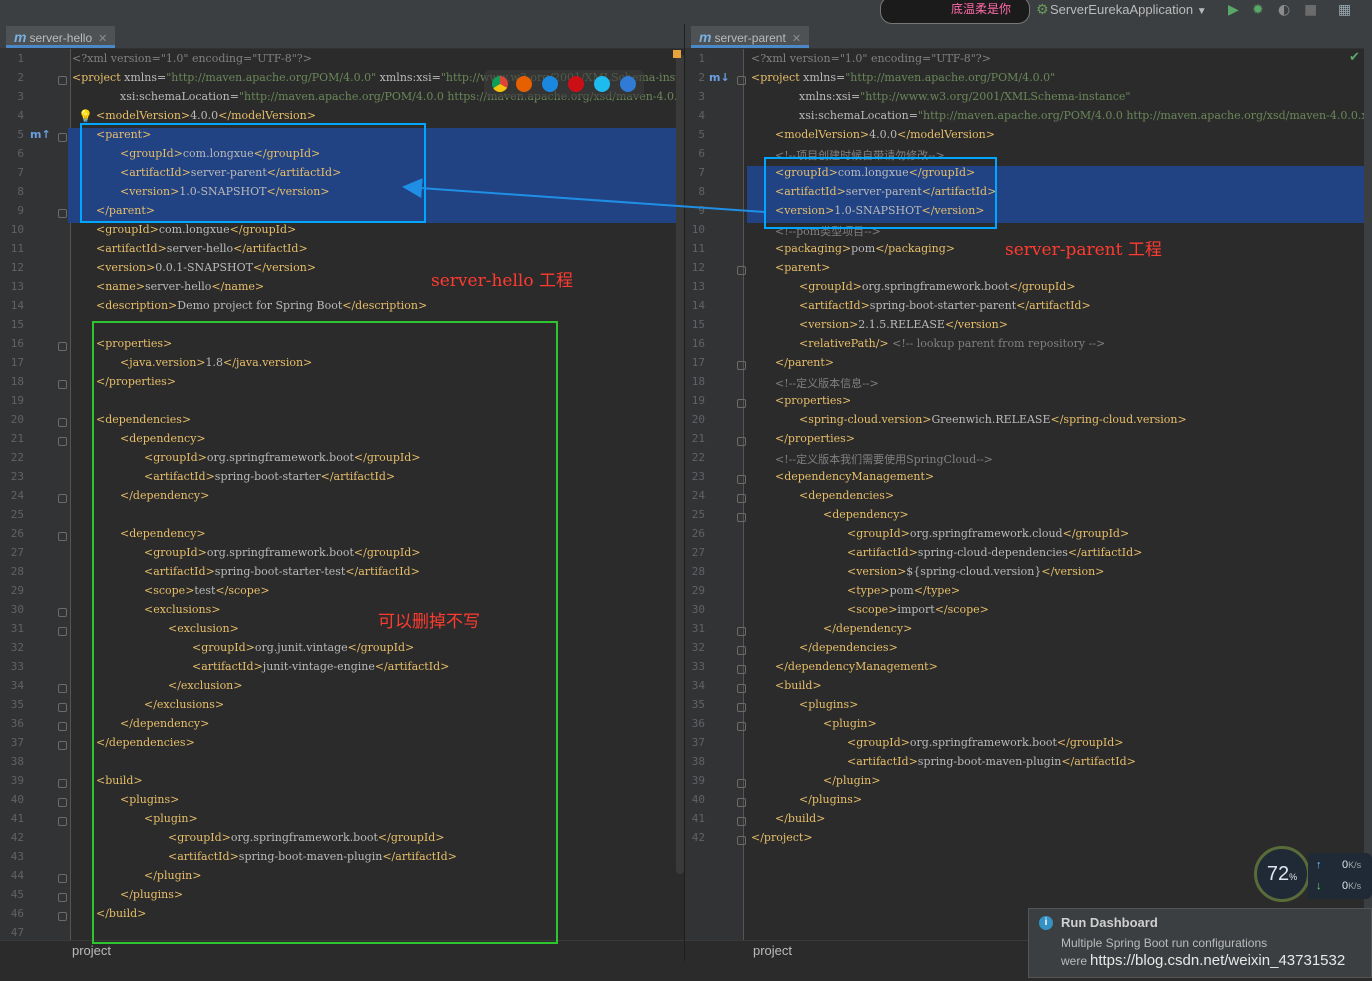 Image resolution: width=1372 pixels, height=981 pixels. What do you see at coordinates (1046, 923) in the screenshot?
I see `info-icon: i` at bounding box center [1046, 923].